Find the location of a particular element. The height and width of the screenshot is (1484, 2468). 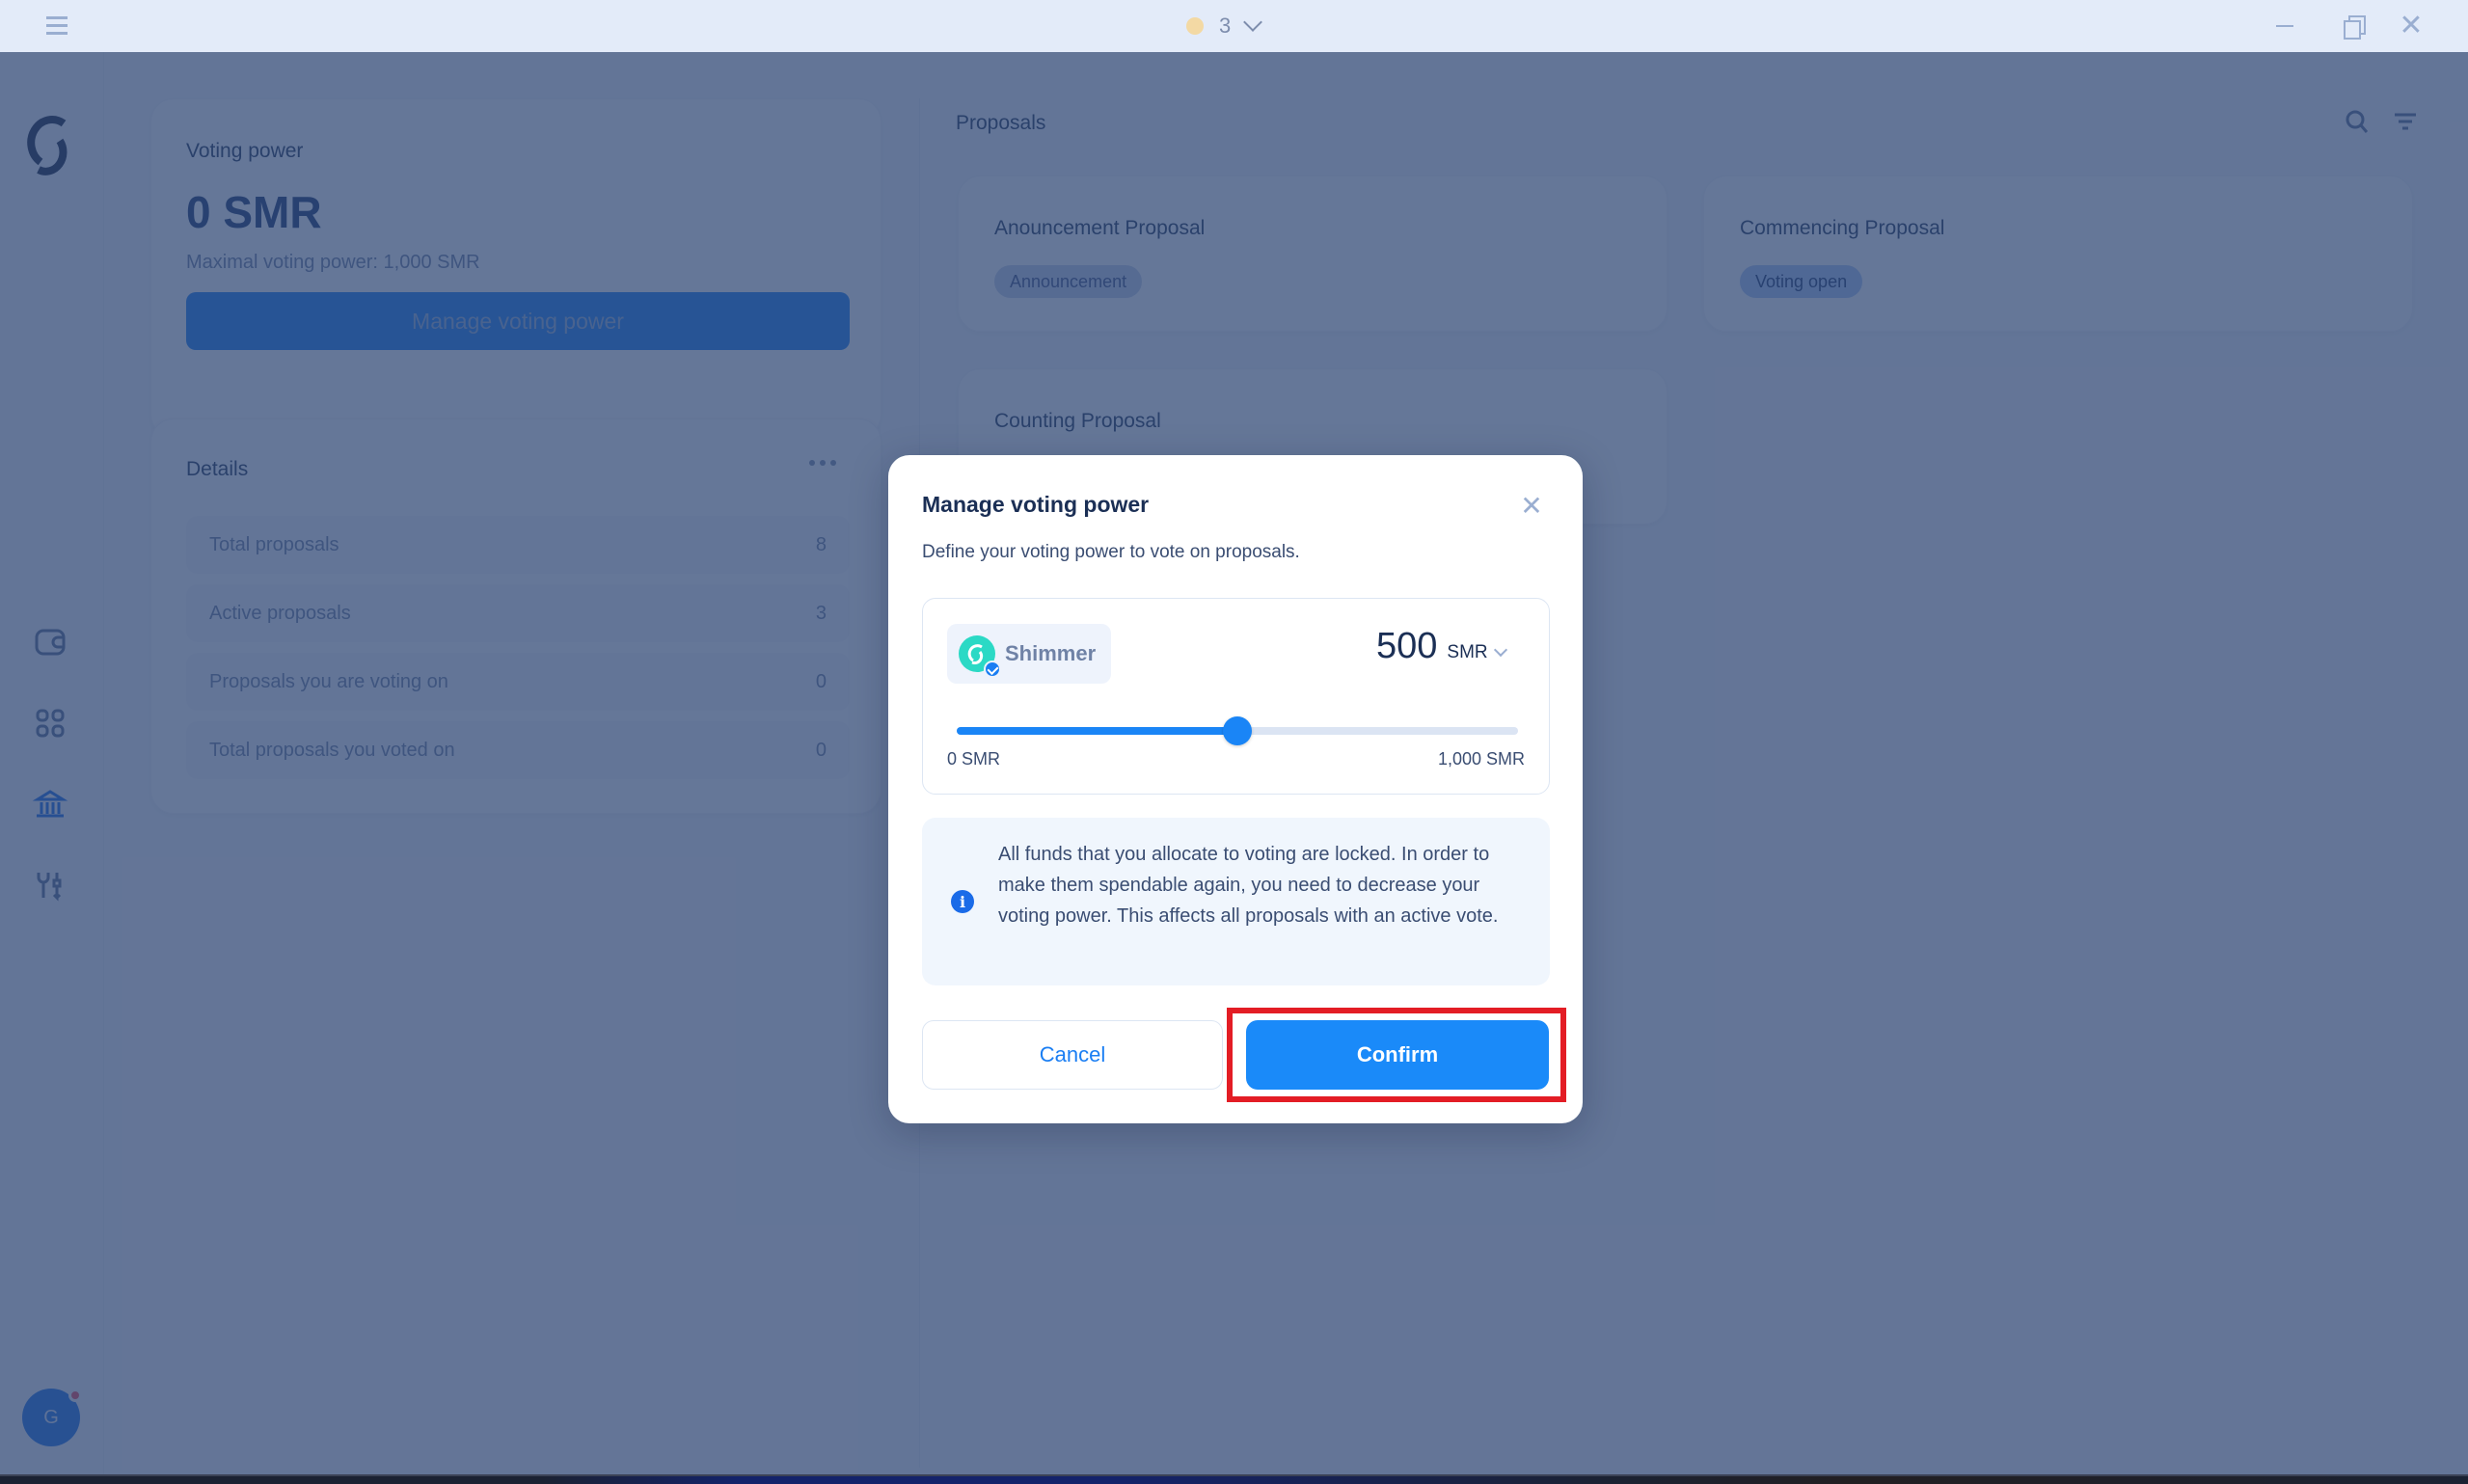

close-window-button: ✕ is located at coordinates (2411, 26).